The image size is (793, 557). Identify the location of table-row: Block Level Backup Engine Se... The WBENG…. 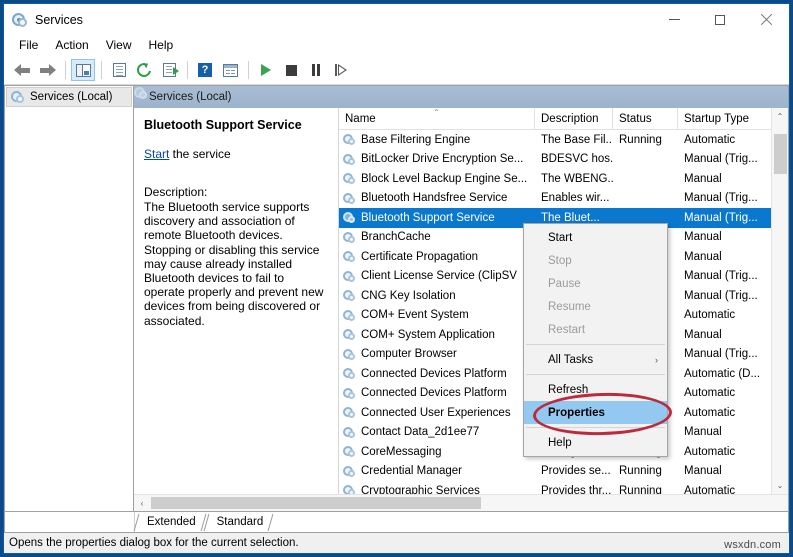
(563, 179).